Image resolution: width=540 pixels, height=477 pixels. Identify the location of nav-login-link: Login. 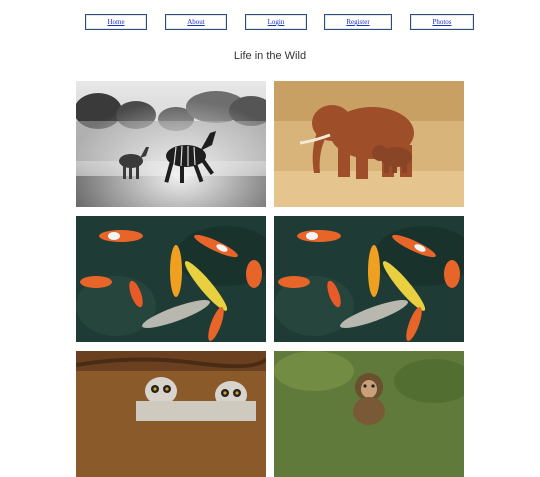
(276, 22).